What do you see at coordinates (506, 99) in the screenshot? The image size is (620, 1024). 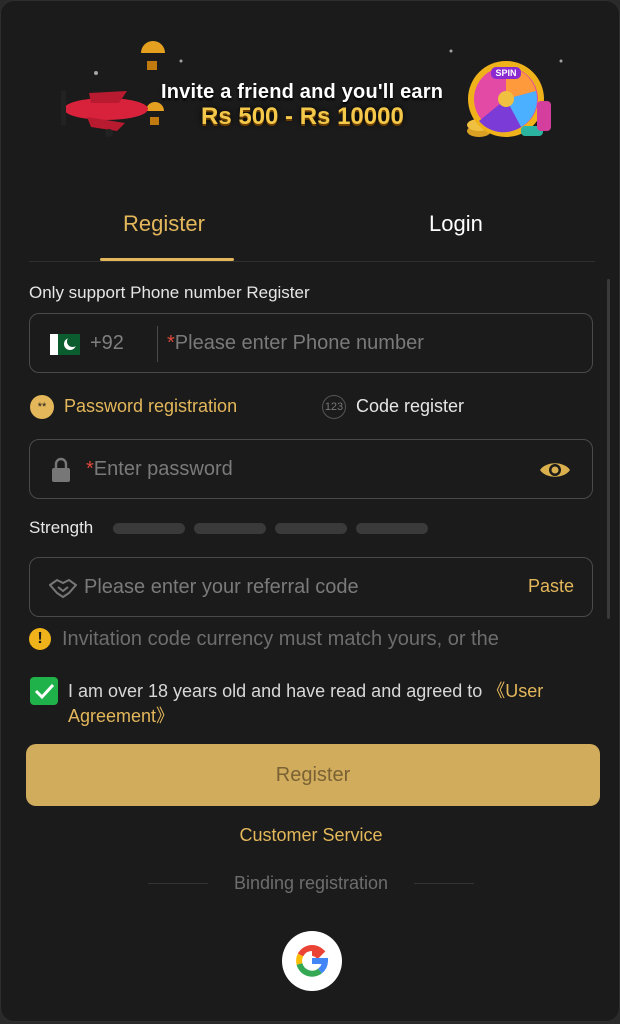 I see `spin-wheel-icon: SPIN` at bounding box center [506, 99].